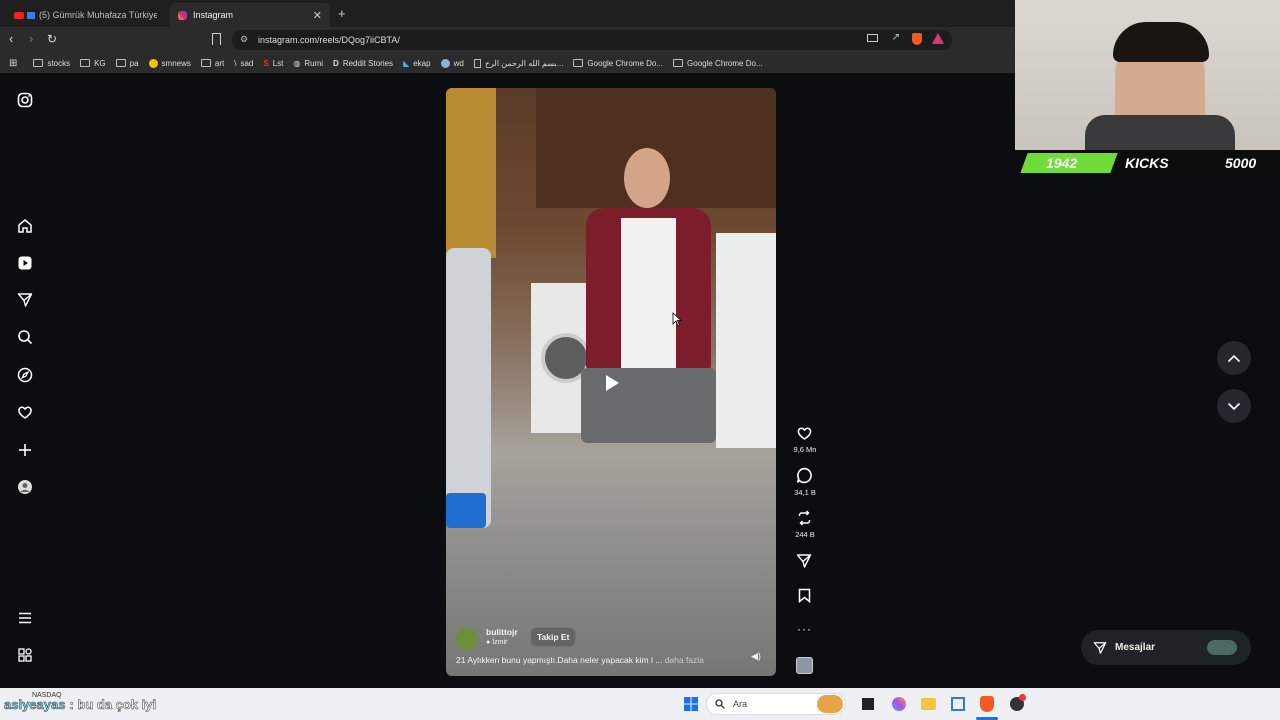 The image size is (1280, 720). Describe the element at coordinates (25, 618) in the screenshot. I see `menu-icon` at that location.